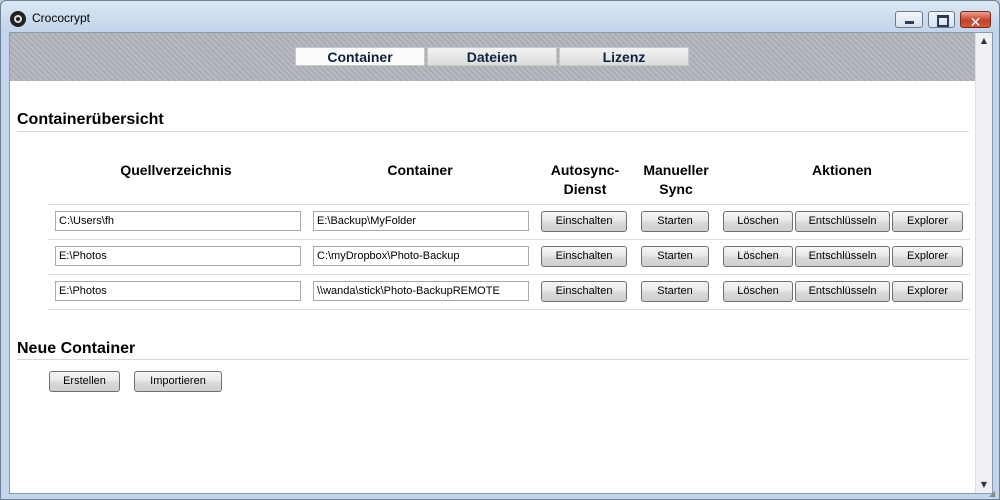  What do you see at coordinates (585, 189) in the screenshot?
I see `column-header-autosync-line2: Dienst` at bounding box center [585, 189].